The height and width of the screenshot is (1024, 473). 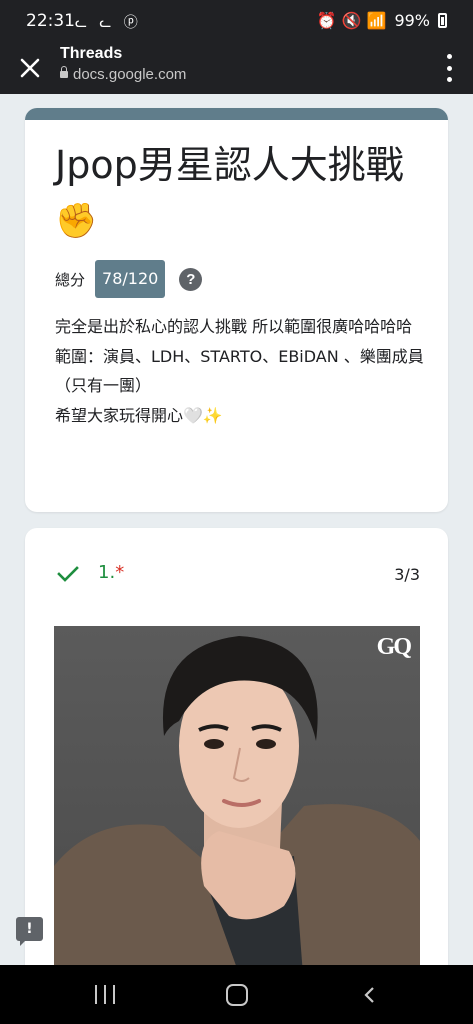 I want to click on close-icon, so click(x=30, y=68).